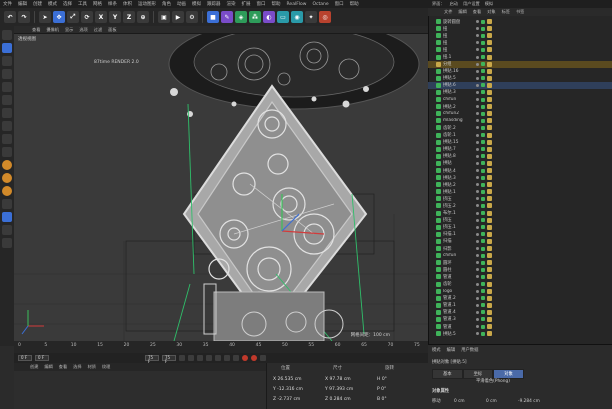  Describe the element at coordinates (112, 4) in the screenshot. I see `menu-item-7: 样条` at that location.